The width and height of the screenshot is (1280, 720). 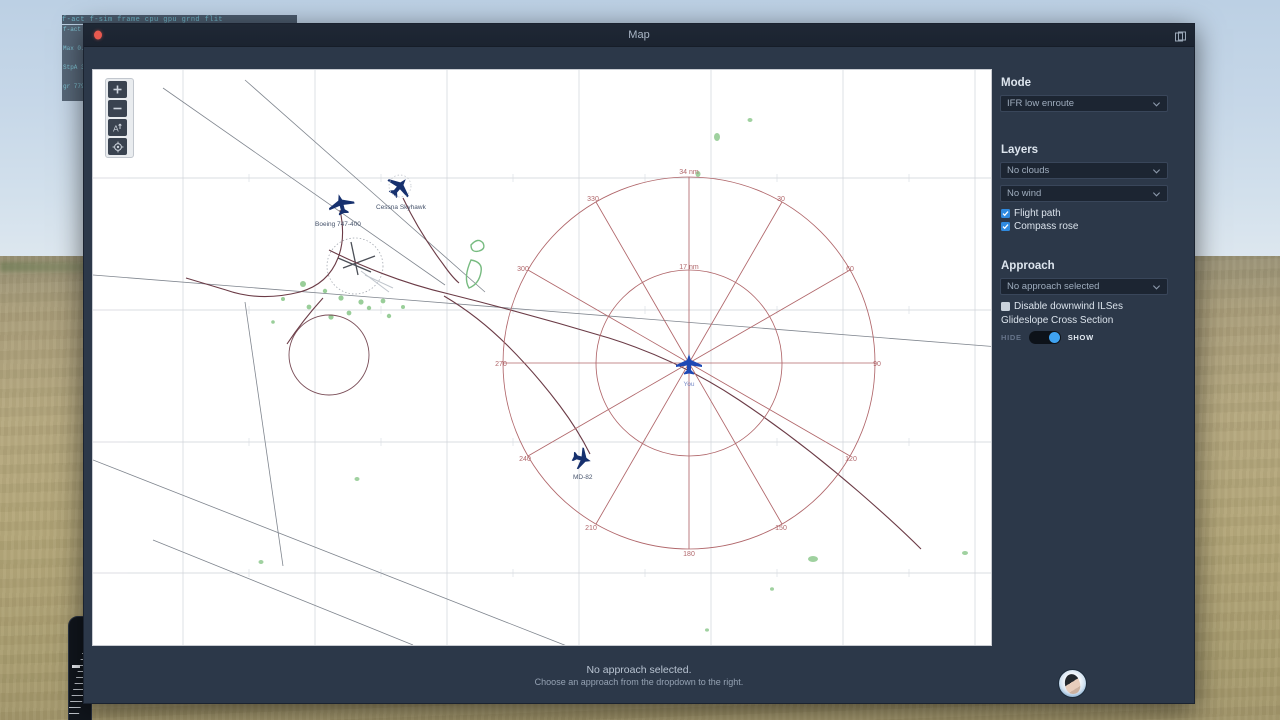 I want to click on approach-heading: Approach, so click(x=1028, y=266).